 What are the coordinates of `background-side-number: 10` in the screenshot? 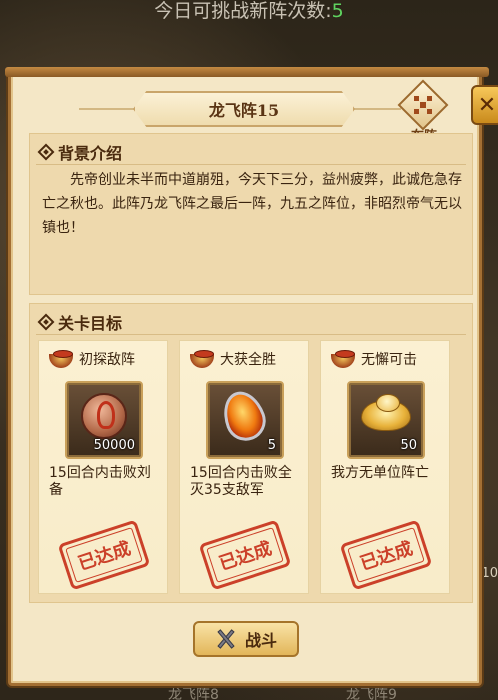 It's located at (489, 573).